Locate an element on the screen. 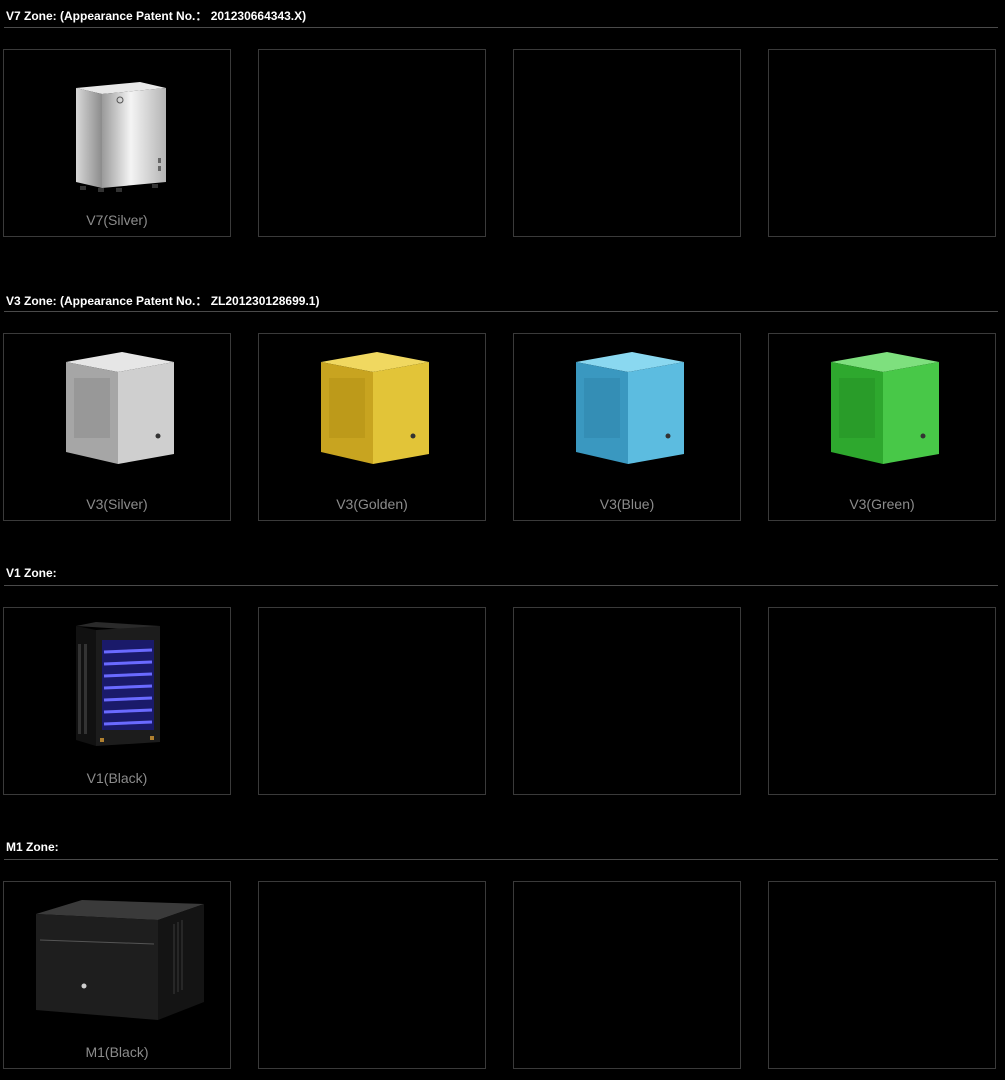 The height and width of the screenshot is (1080, 1005). product-tile-v3-golden: V3(Golden) is located at coordinates (372, 427).